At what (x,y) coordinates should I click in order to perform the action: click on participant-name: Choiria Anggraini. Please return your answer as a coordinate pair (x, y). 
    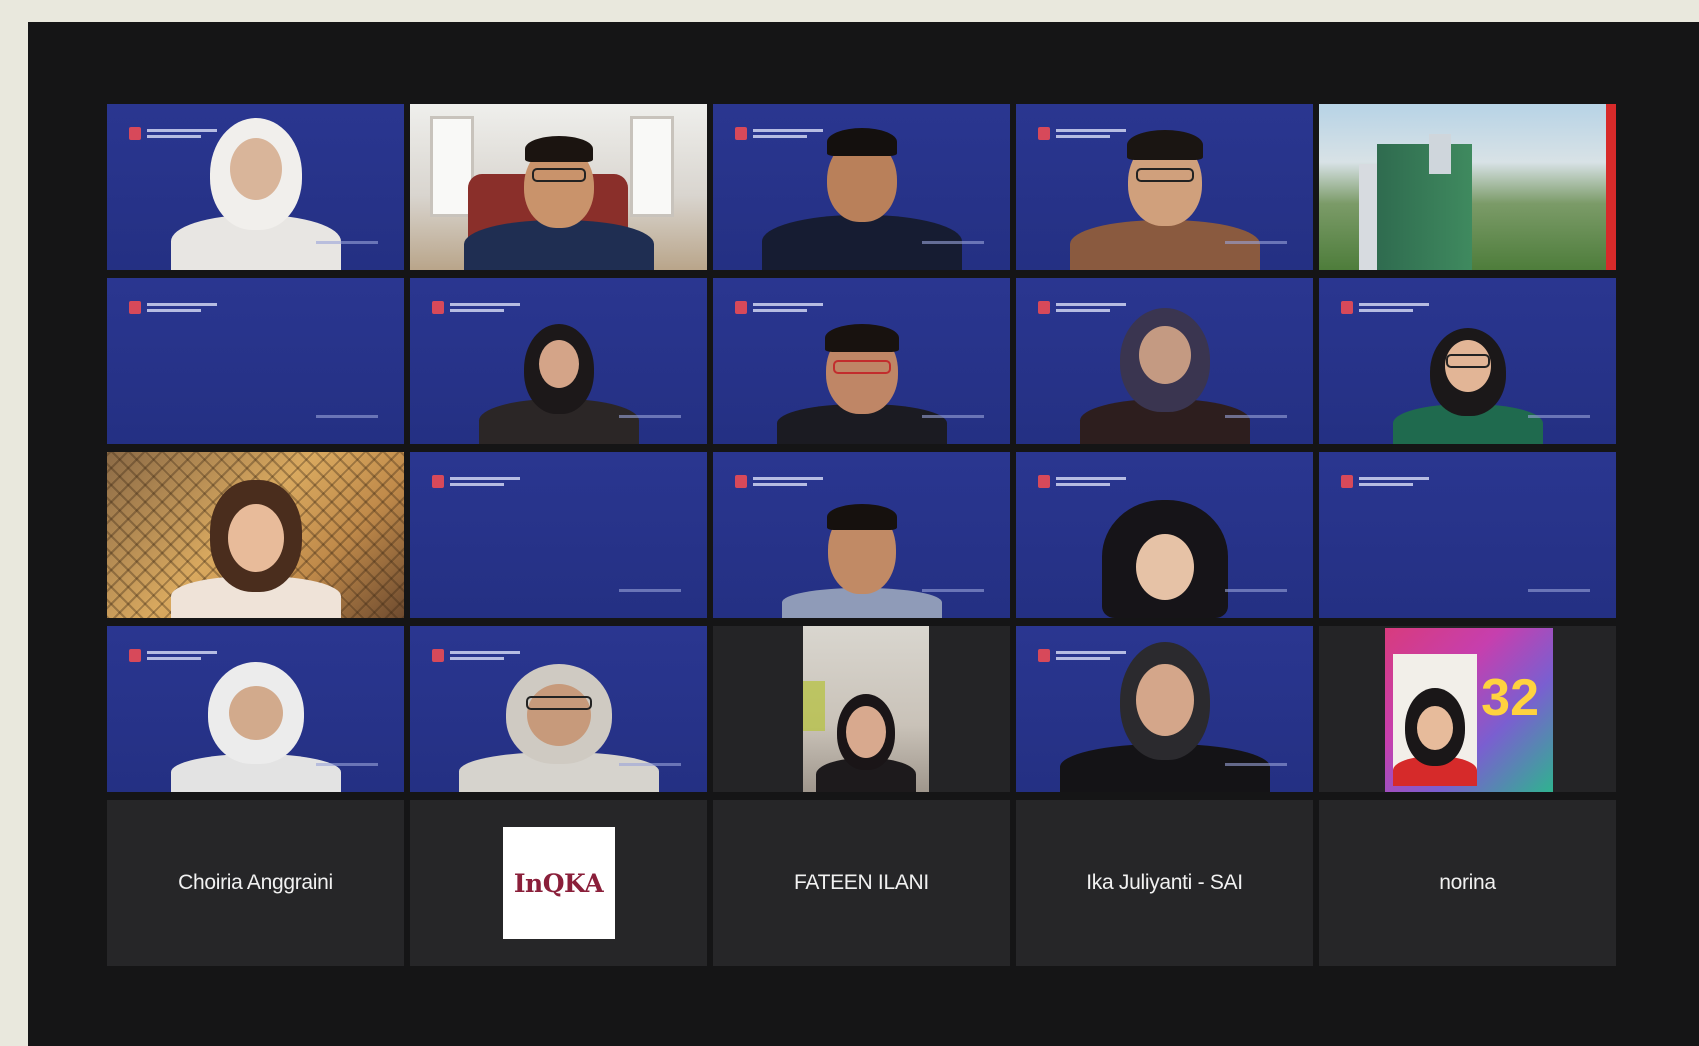
    Looking at the image, I should click on (255, 882).